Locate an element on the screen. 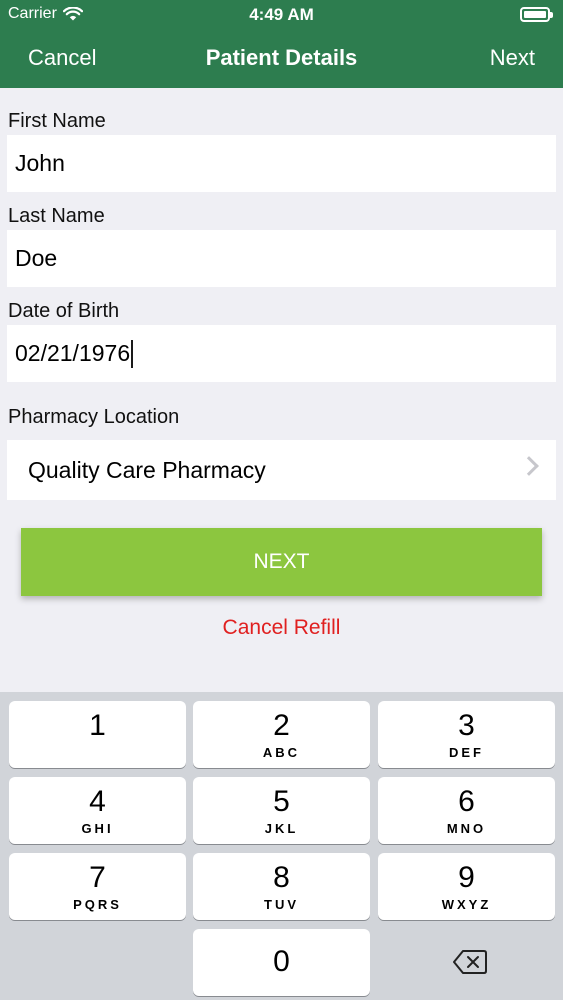 The width and height of the screenshot is (563, 1000). key-6-letters: MNO is located at coordinates (466, 828).